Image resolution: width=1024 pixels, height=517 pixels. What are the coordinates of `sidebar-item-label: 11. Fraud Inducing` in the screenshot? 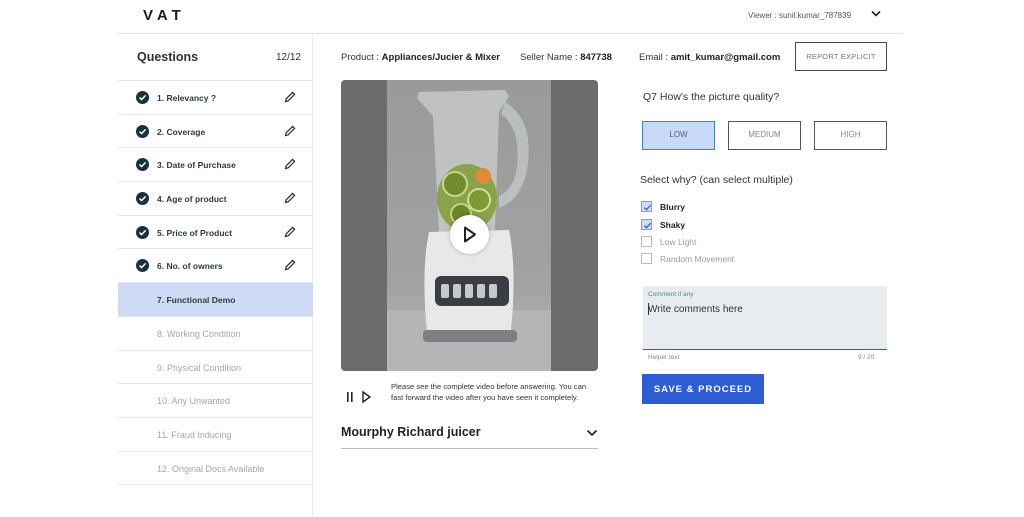 It's located at (194, 434).